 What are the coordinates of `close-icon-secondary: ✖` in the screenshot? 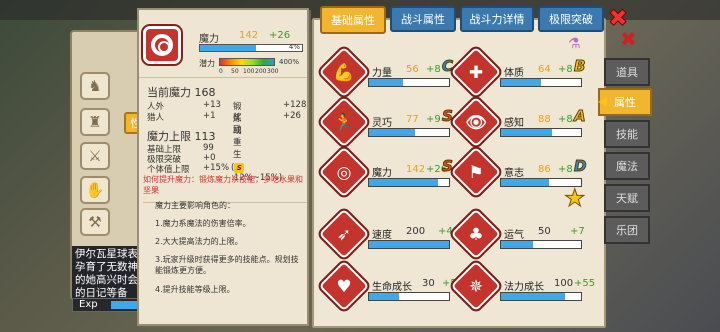 It's located at (629, 39).